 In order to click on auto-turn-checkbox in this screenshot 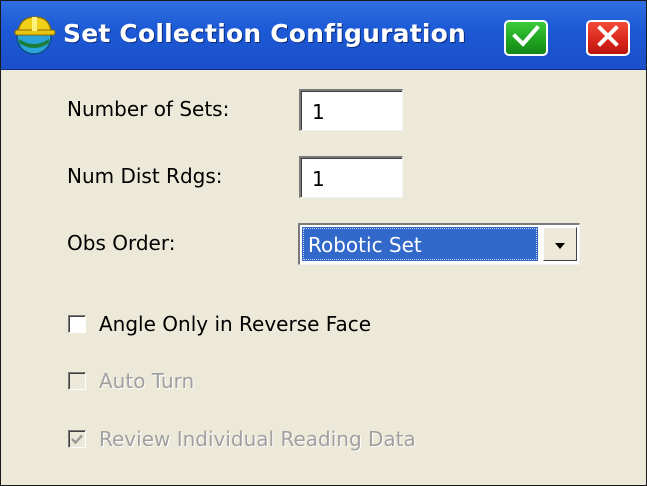, I will do `click(77, 381)`.